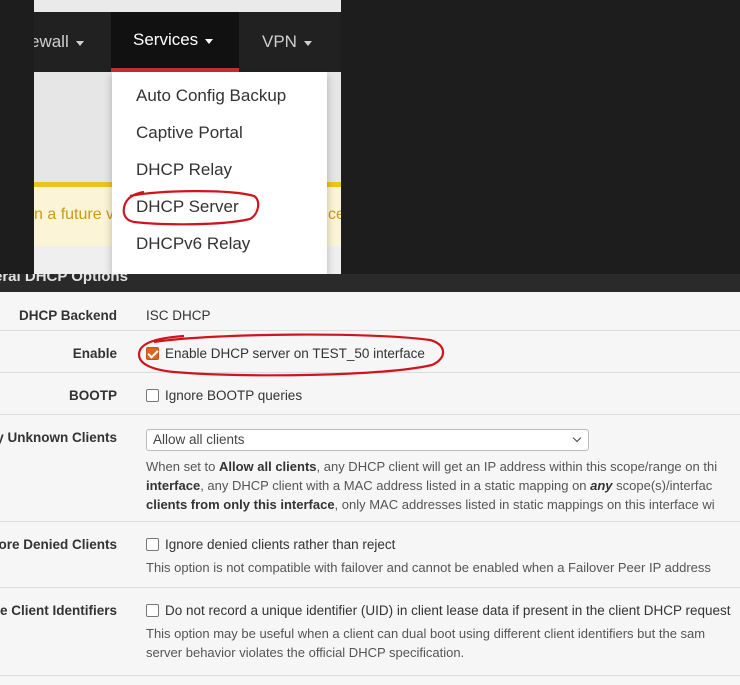  Describe the element at coordinates (189, 133) in the screenshot. I see `menu-item-captive-portal: Captive Portal` at that location.